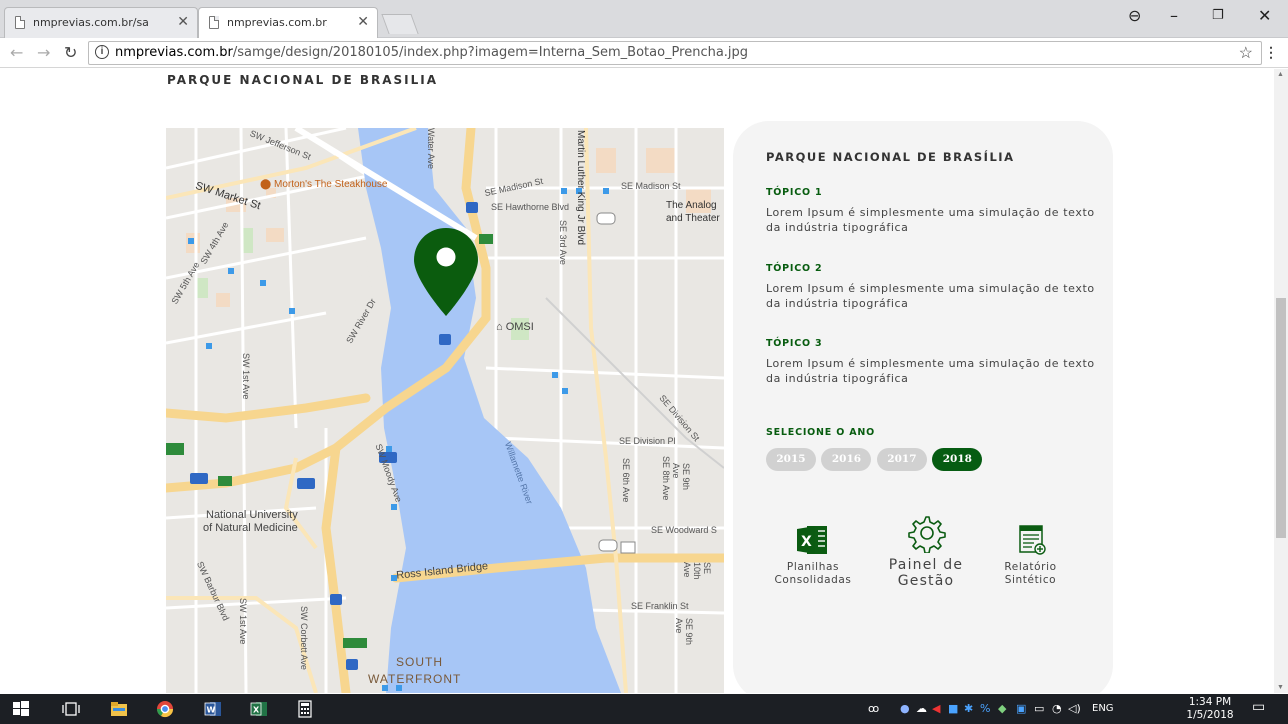  I want to click on clock-time: 1:34 PM, so click(1210, 702).